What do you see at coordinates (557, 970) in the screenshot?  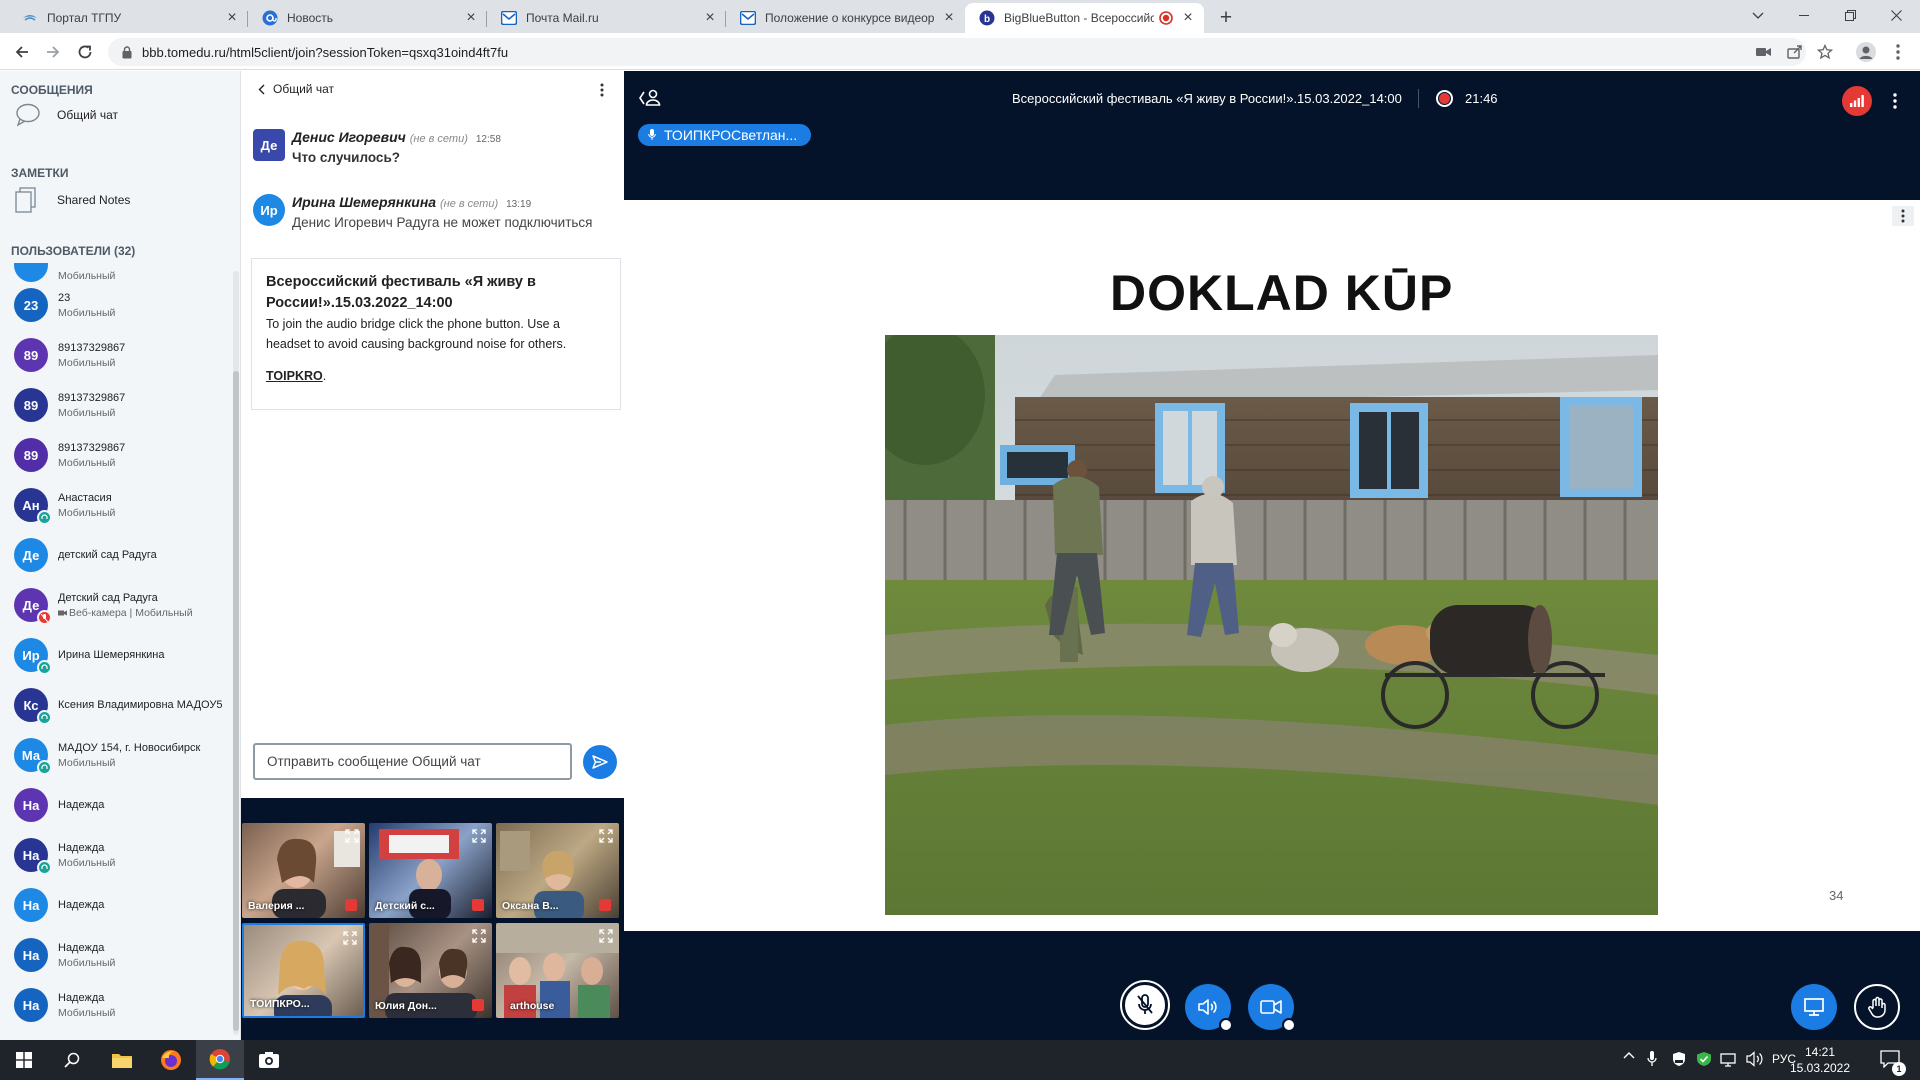 I see `webcam-tile: arthouse` at bounding box center [557, 970].